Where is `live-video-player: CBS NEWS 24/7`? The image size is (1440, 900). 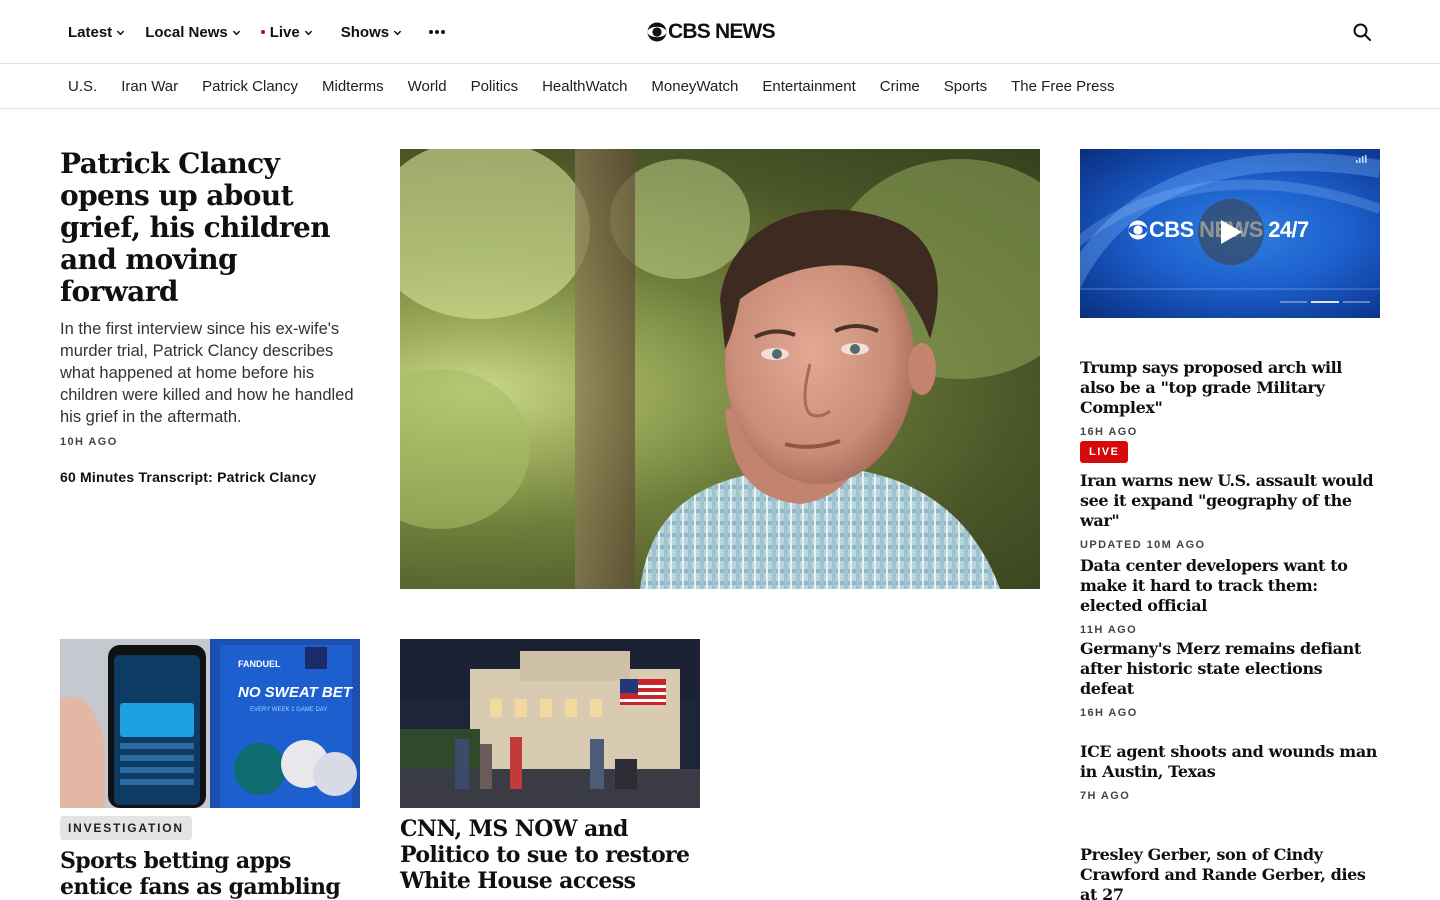 live-video-player: CBS NEWS 24/7 is located at coordinates (1230, 233).